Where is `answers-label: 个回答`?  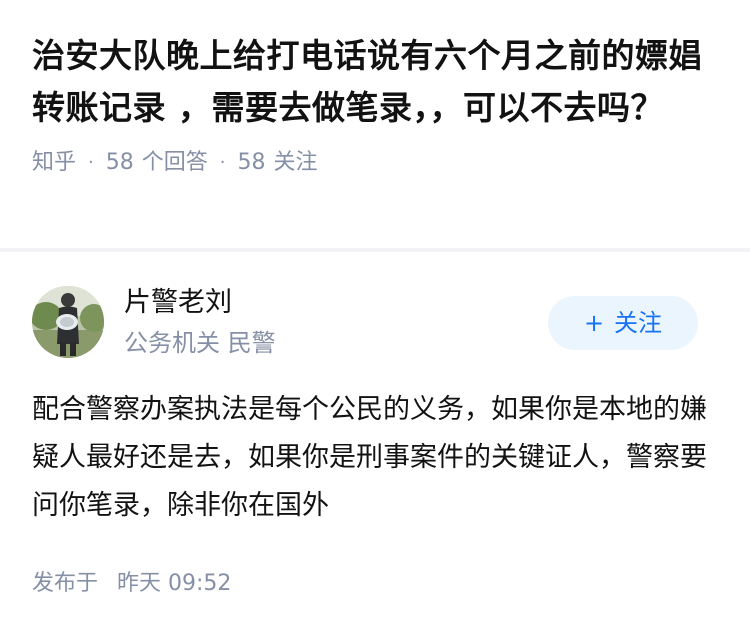
answers-label: 个回答 is located at coordinates (175, 163).